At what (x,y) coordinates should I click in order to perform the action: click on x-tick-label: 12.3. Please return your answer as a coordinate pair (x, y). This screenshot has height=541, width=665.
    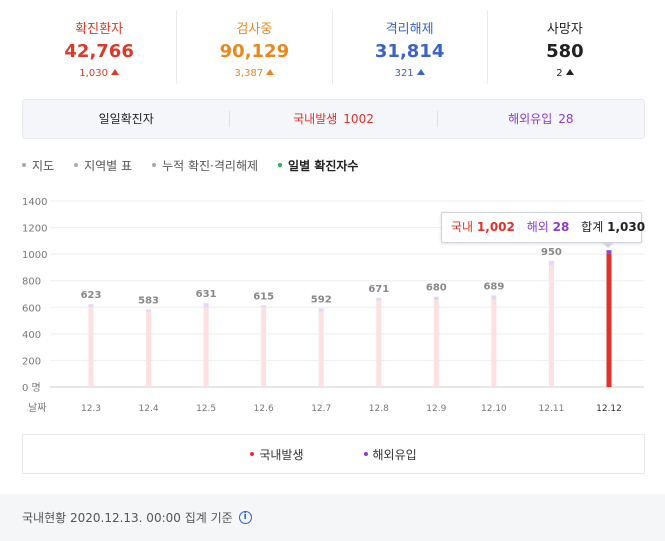
    Looking at the image, I should click on (91, 409).